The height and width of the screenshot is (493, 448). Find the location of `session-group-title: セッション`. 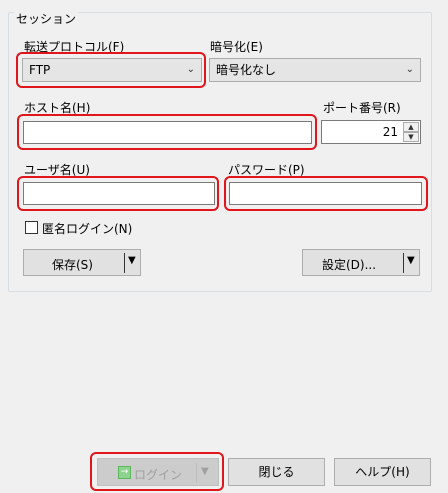

session-group-title: セッション is located at coordinates (46, 18).